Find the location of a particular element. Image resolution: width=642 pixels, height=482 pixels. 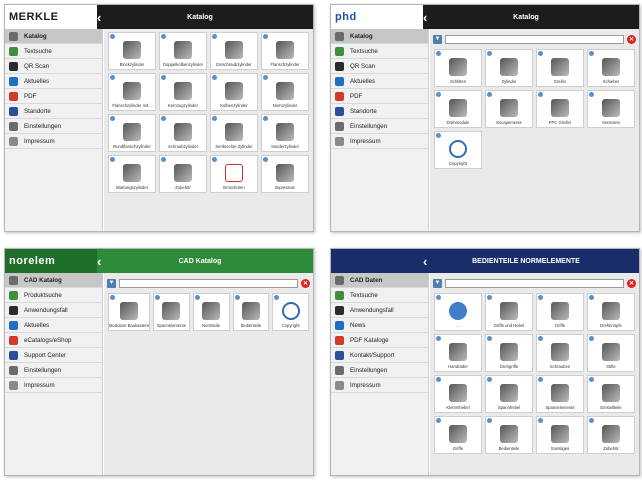

catalog-tile: Bedienteile is located at coordinates (509, 435).